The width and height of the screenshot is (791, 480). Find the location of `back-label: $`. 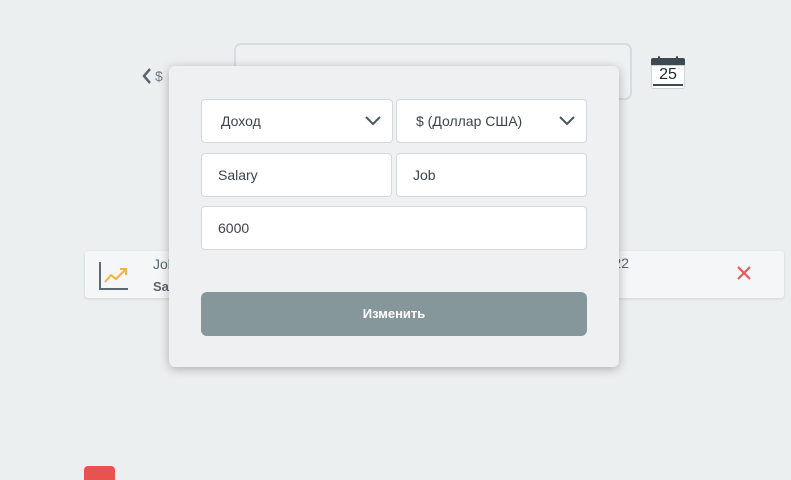

back-label: $ is located at coordinates (159, 76).